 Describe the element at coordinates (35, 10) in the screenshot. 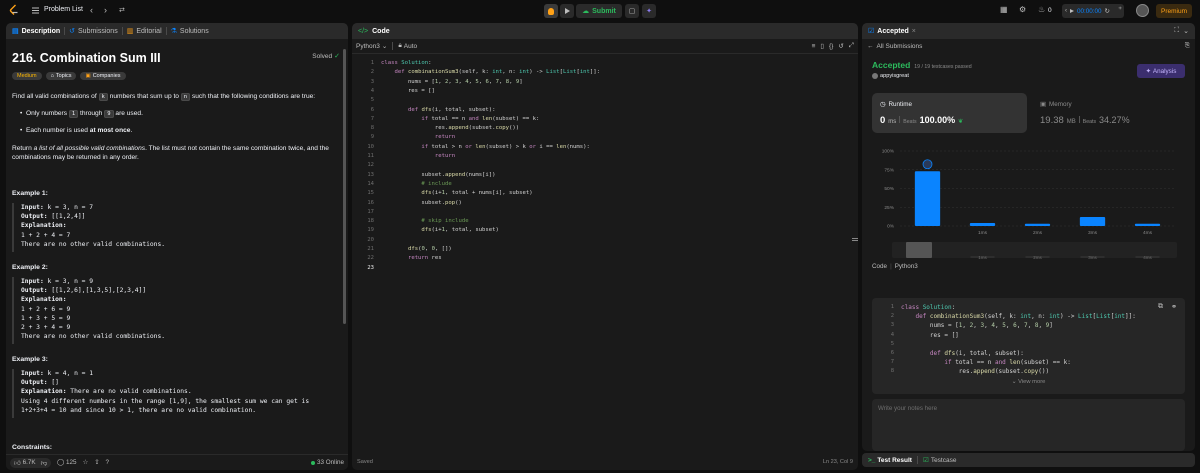

I see `problem-list-icon` at that location.